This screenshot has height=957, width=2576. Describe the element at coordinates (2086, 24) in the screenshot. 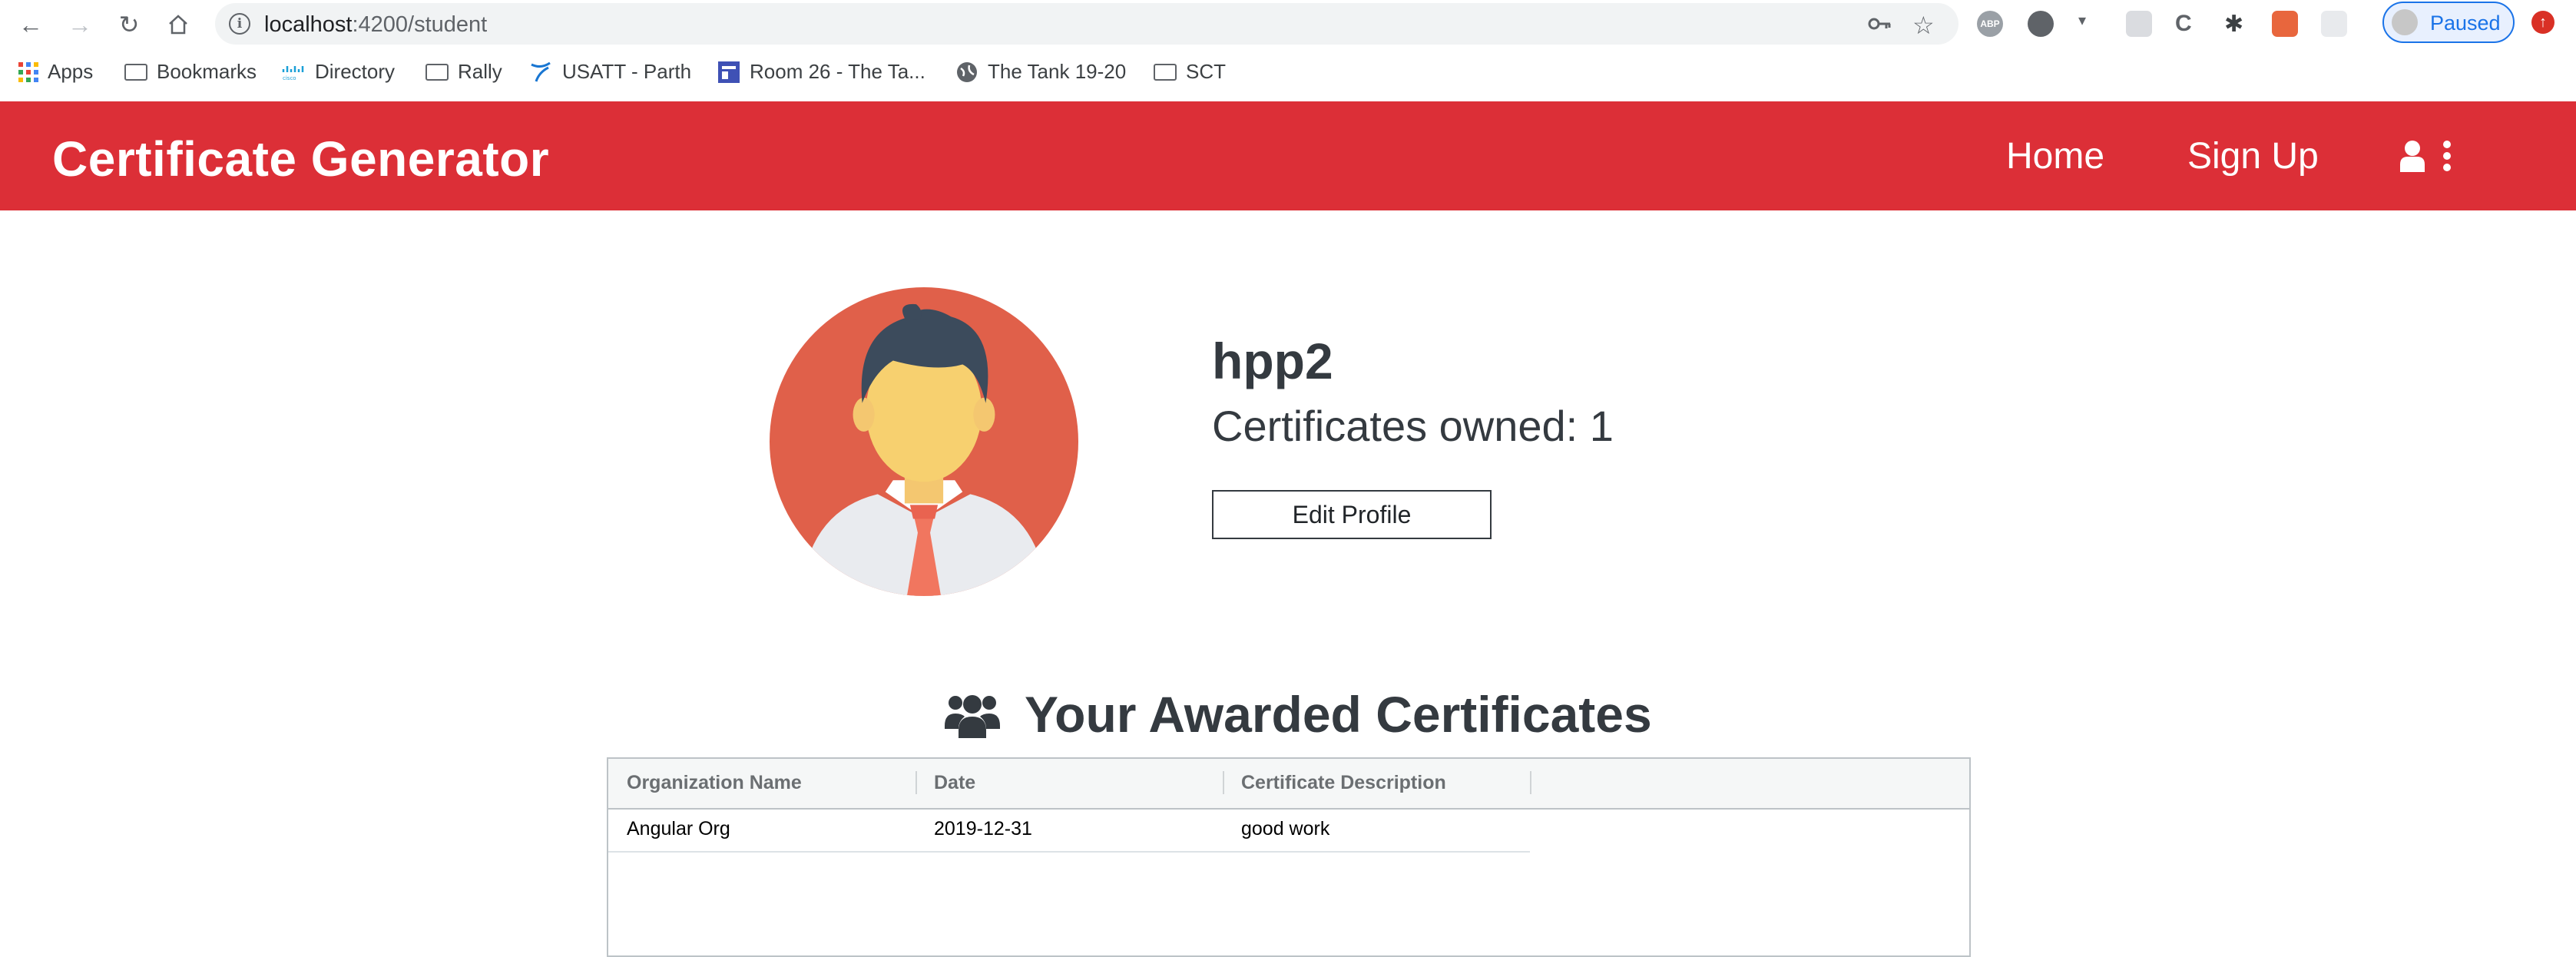

I see `dropdown-caret-icon: ▾` at that location.